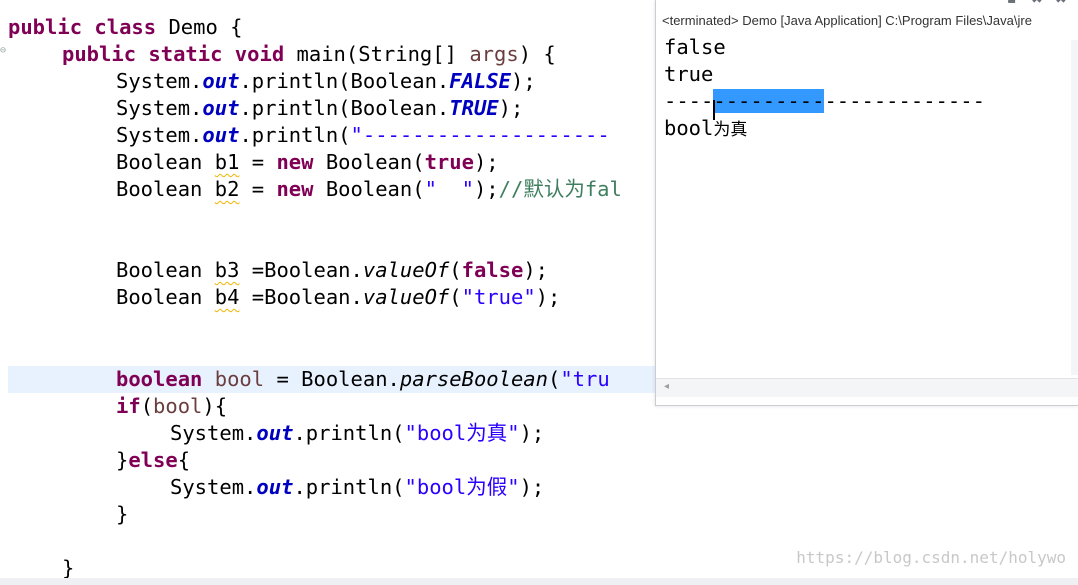  What do you see at coordinates (153, 460) in the screenshot?
I see `code-line-13: }else{` at bounding box center [153, 460].